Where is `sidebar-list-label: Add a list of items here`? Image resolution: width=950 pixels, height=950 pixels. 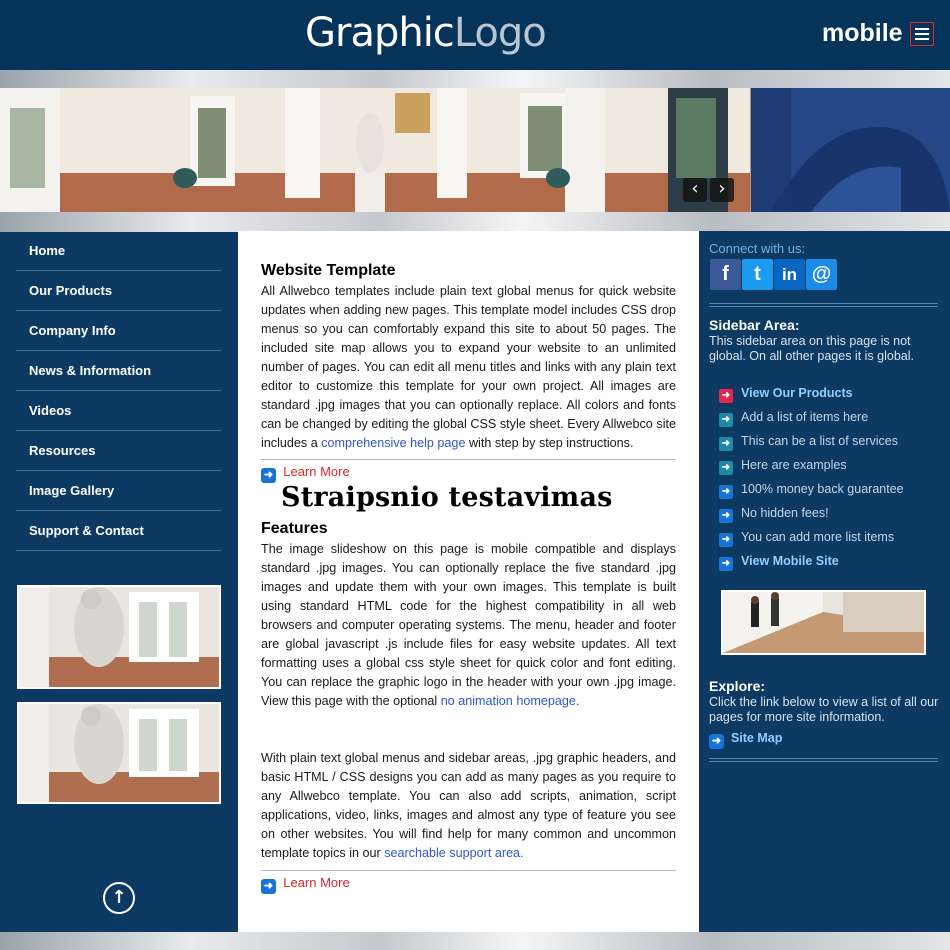
sidebar-list-label: Add a list of items here is located at coordinates (805, 417).